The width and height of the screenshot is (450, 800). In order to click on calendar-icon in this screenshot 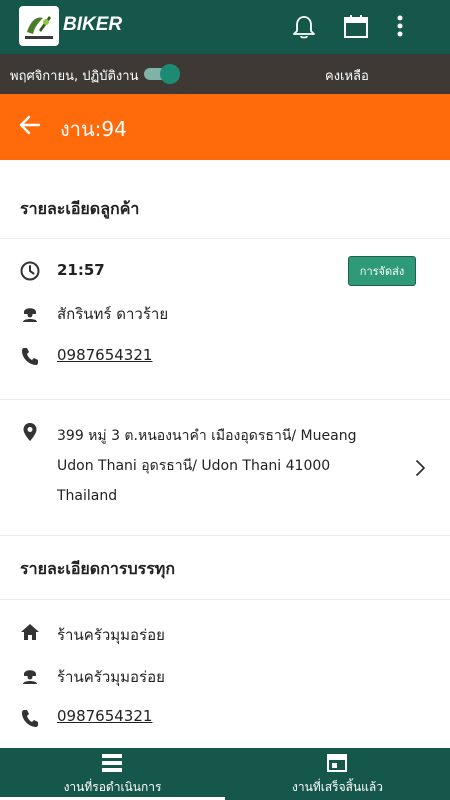, I will do `click(356, 27)`.